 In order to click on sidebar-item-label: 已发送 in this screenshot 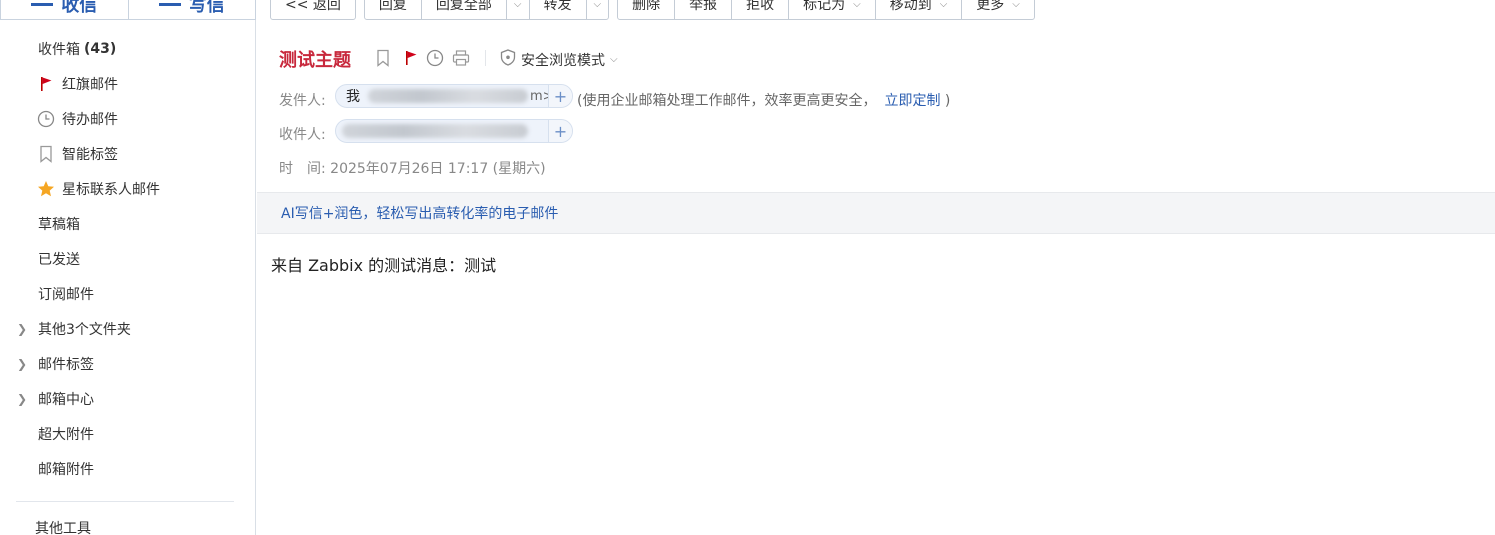, I will do `click(59, 259)`.